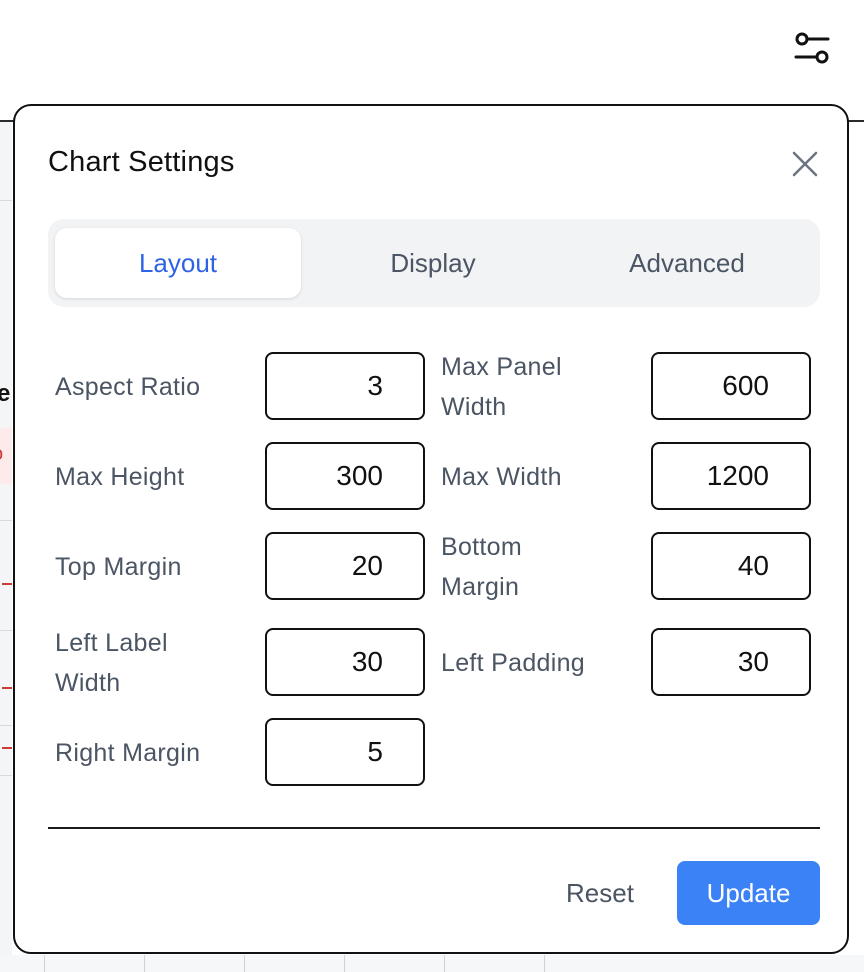 This screenshot has height=972, width=864. I want to click on top-margin-label: Top Margin, so click(118, 567).